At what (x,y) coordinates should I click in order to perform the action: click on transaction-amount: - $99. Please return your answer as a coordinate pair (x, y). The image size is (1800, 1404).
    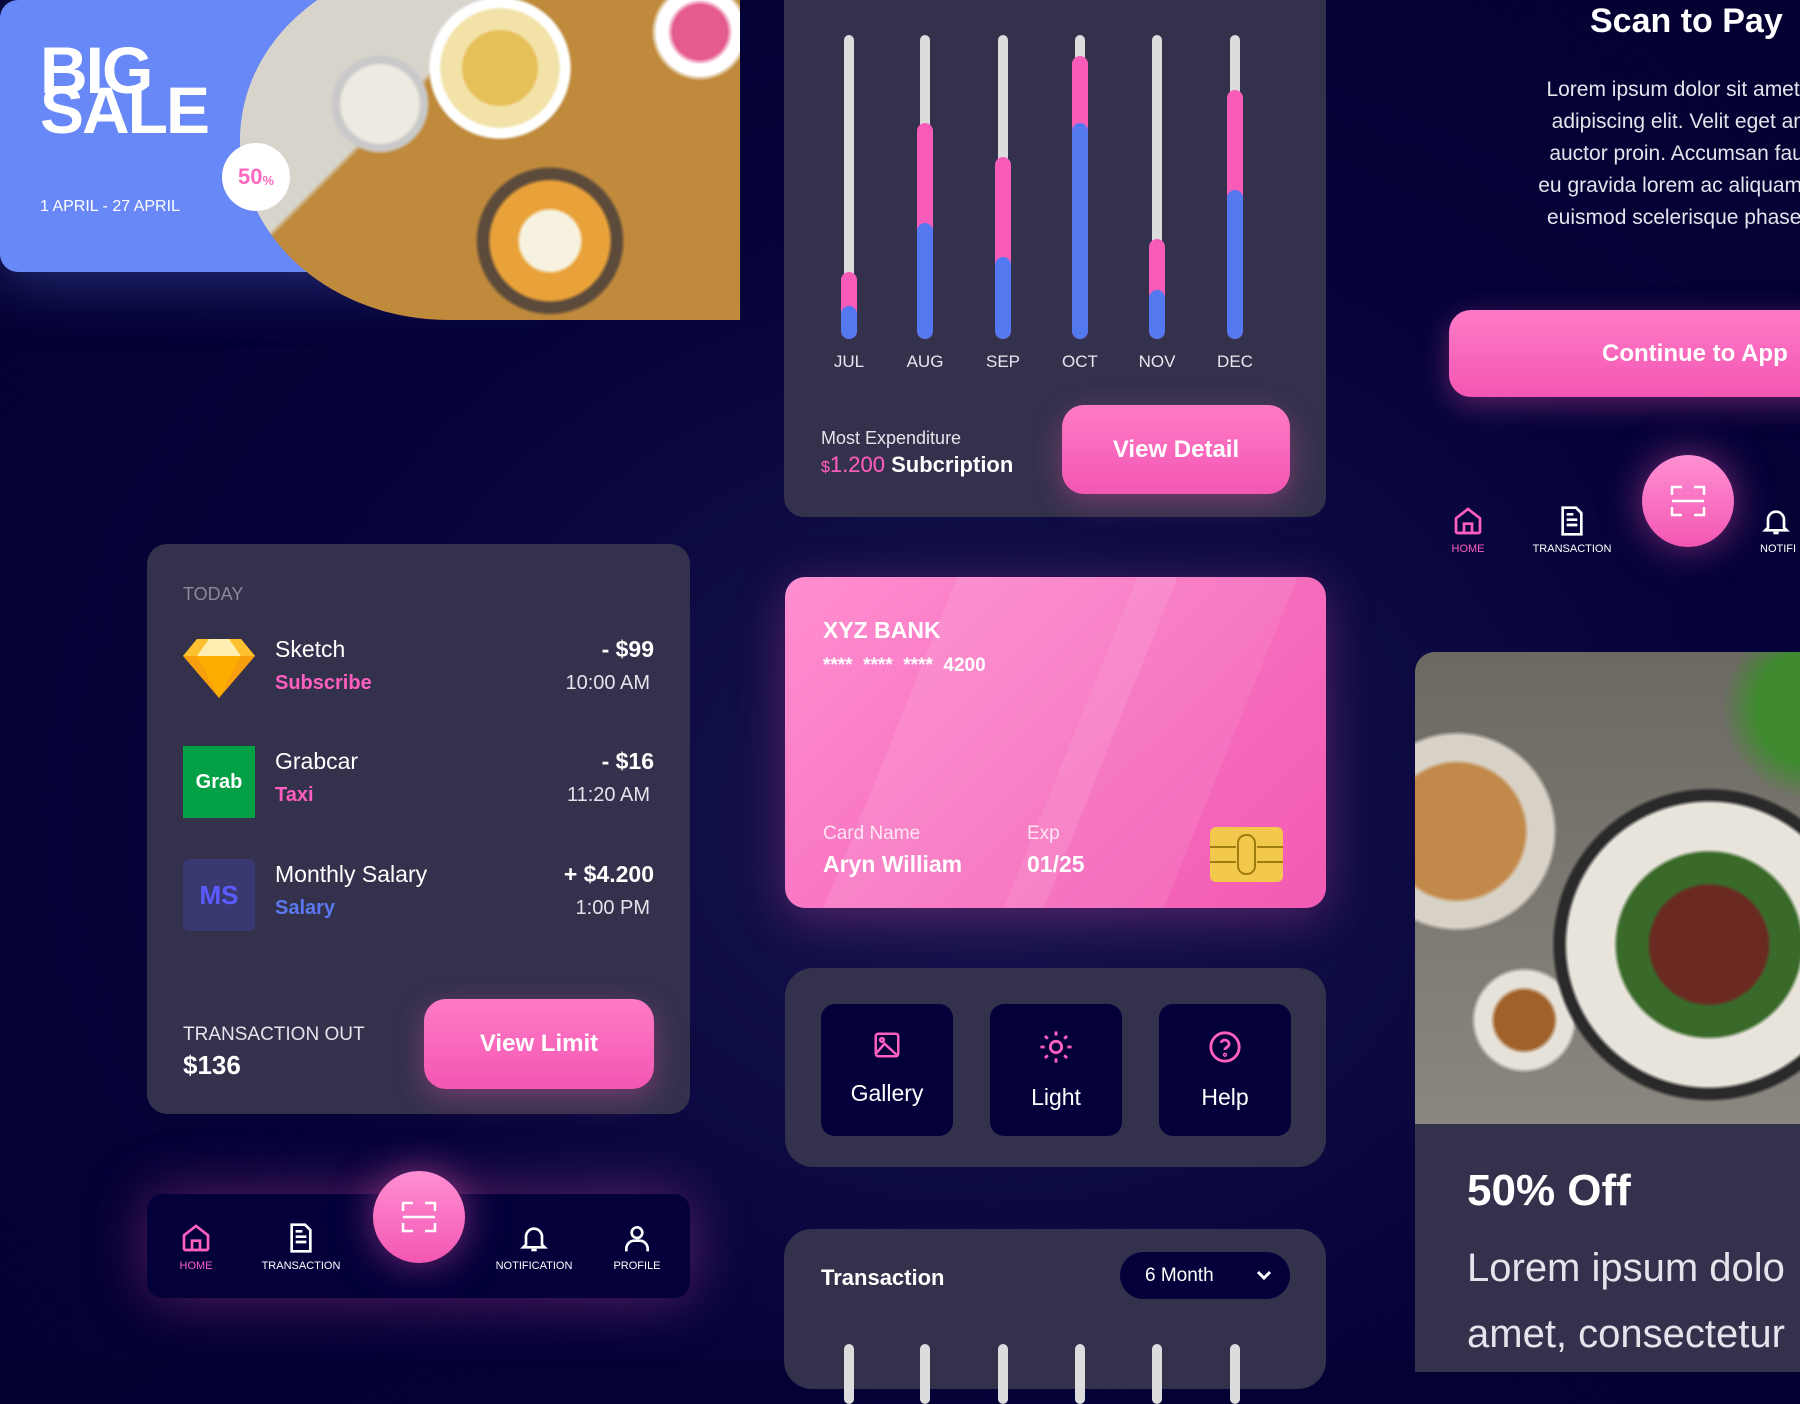
    Looking at the image, I should click on (627, 649).